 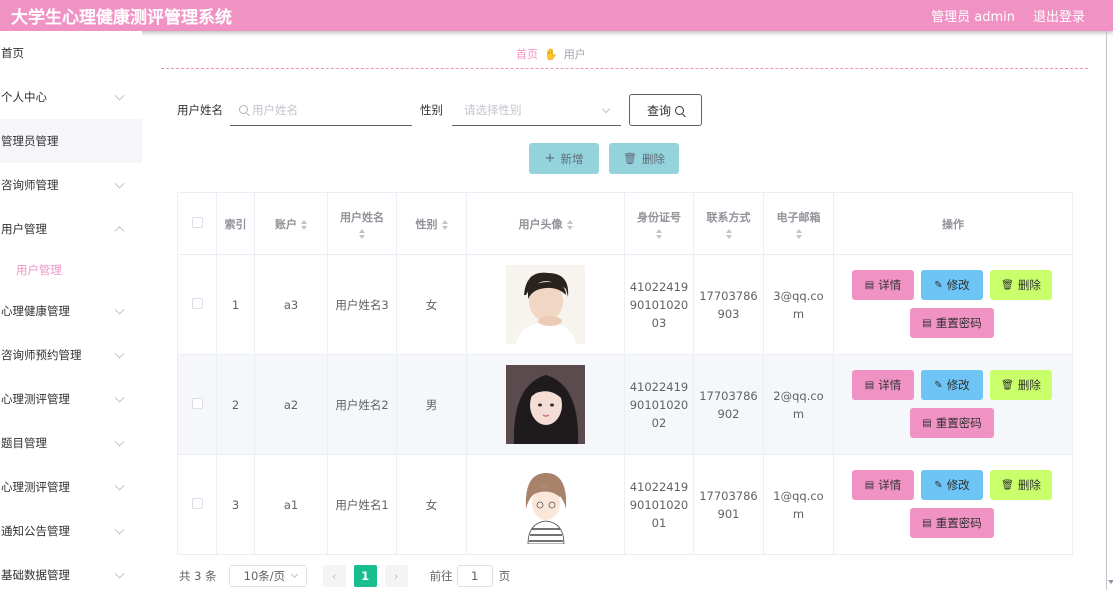 I want to click on logout-link: 退出登录, so click(x=1059, y=15).